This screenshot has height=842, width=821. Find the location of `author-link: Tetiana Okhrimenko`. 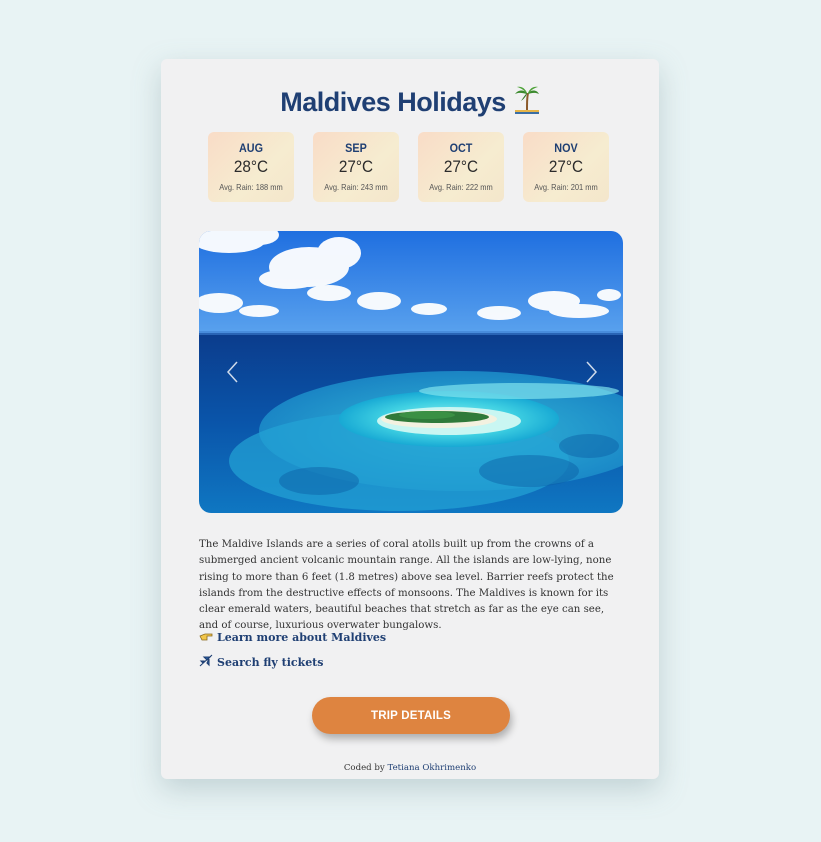

author-link: Tetiana Okhrimenko is located at coordinates (432, 768).